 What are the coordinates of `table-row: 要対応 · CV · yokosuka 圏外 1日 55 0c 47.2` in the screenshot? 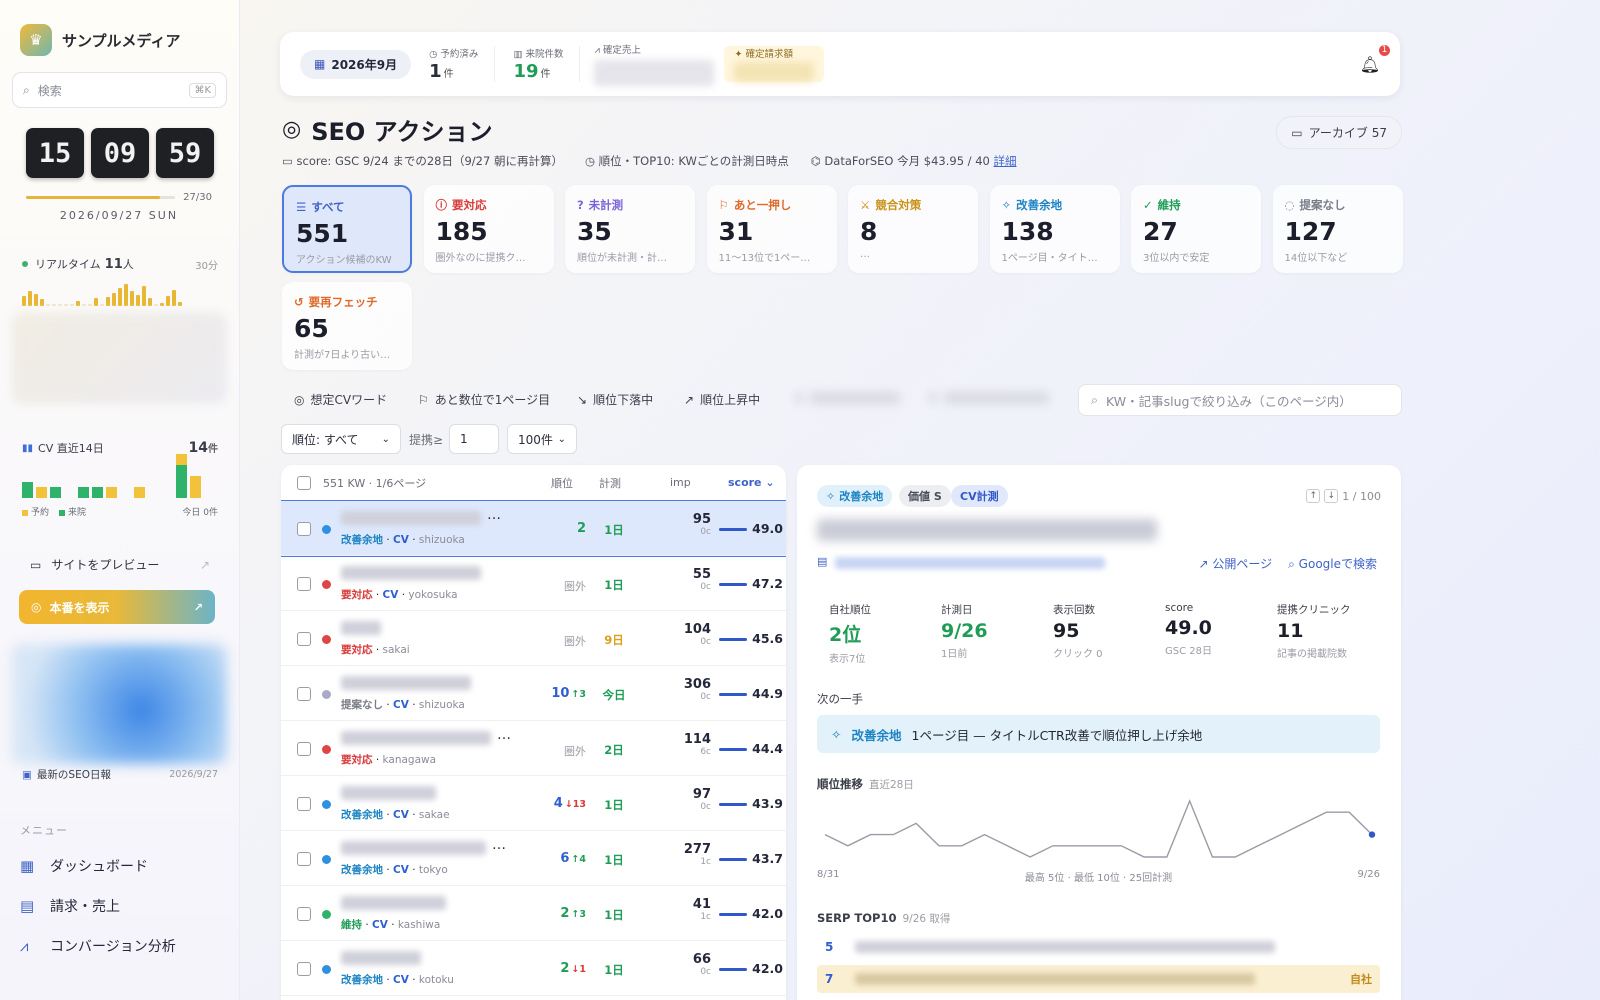 It's located at (533, 583).